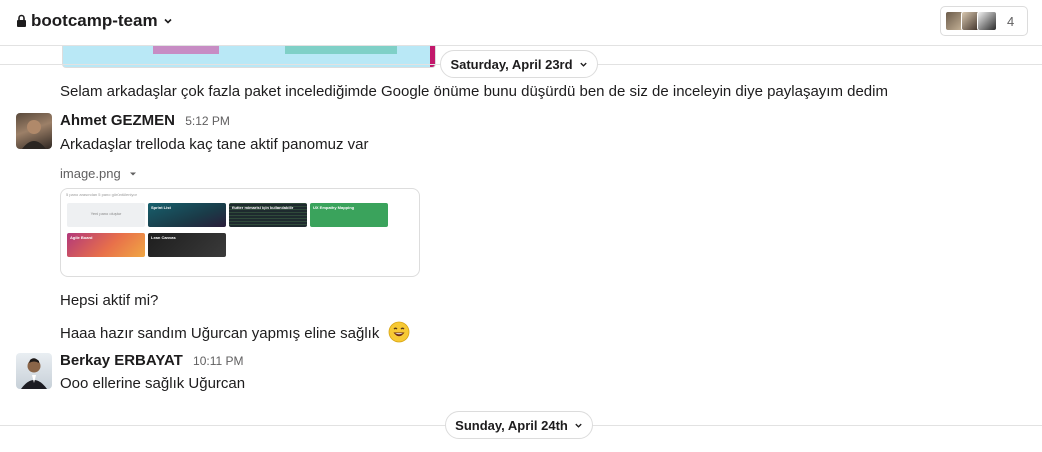 The width and height of the screenshot is (1042, 452). I want to click on sender-name: Ahmet GEZMEN, so click(118, 120).